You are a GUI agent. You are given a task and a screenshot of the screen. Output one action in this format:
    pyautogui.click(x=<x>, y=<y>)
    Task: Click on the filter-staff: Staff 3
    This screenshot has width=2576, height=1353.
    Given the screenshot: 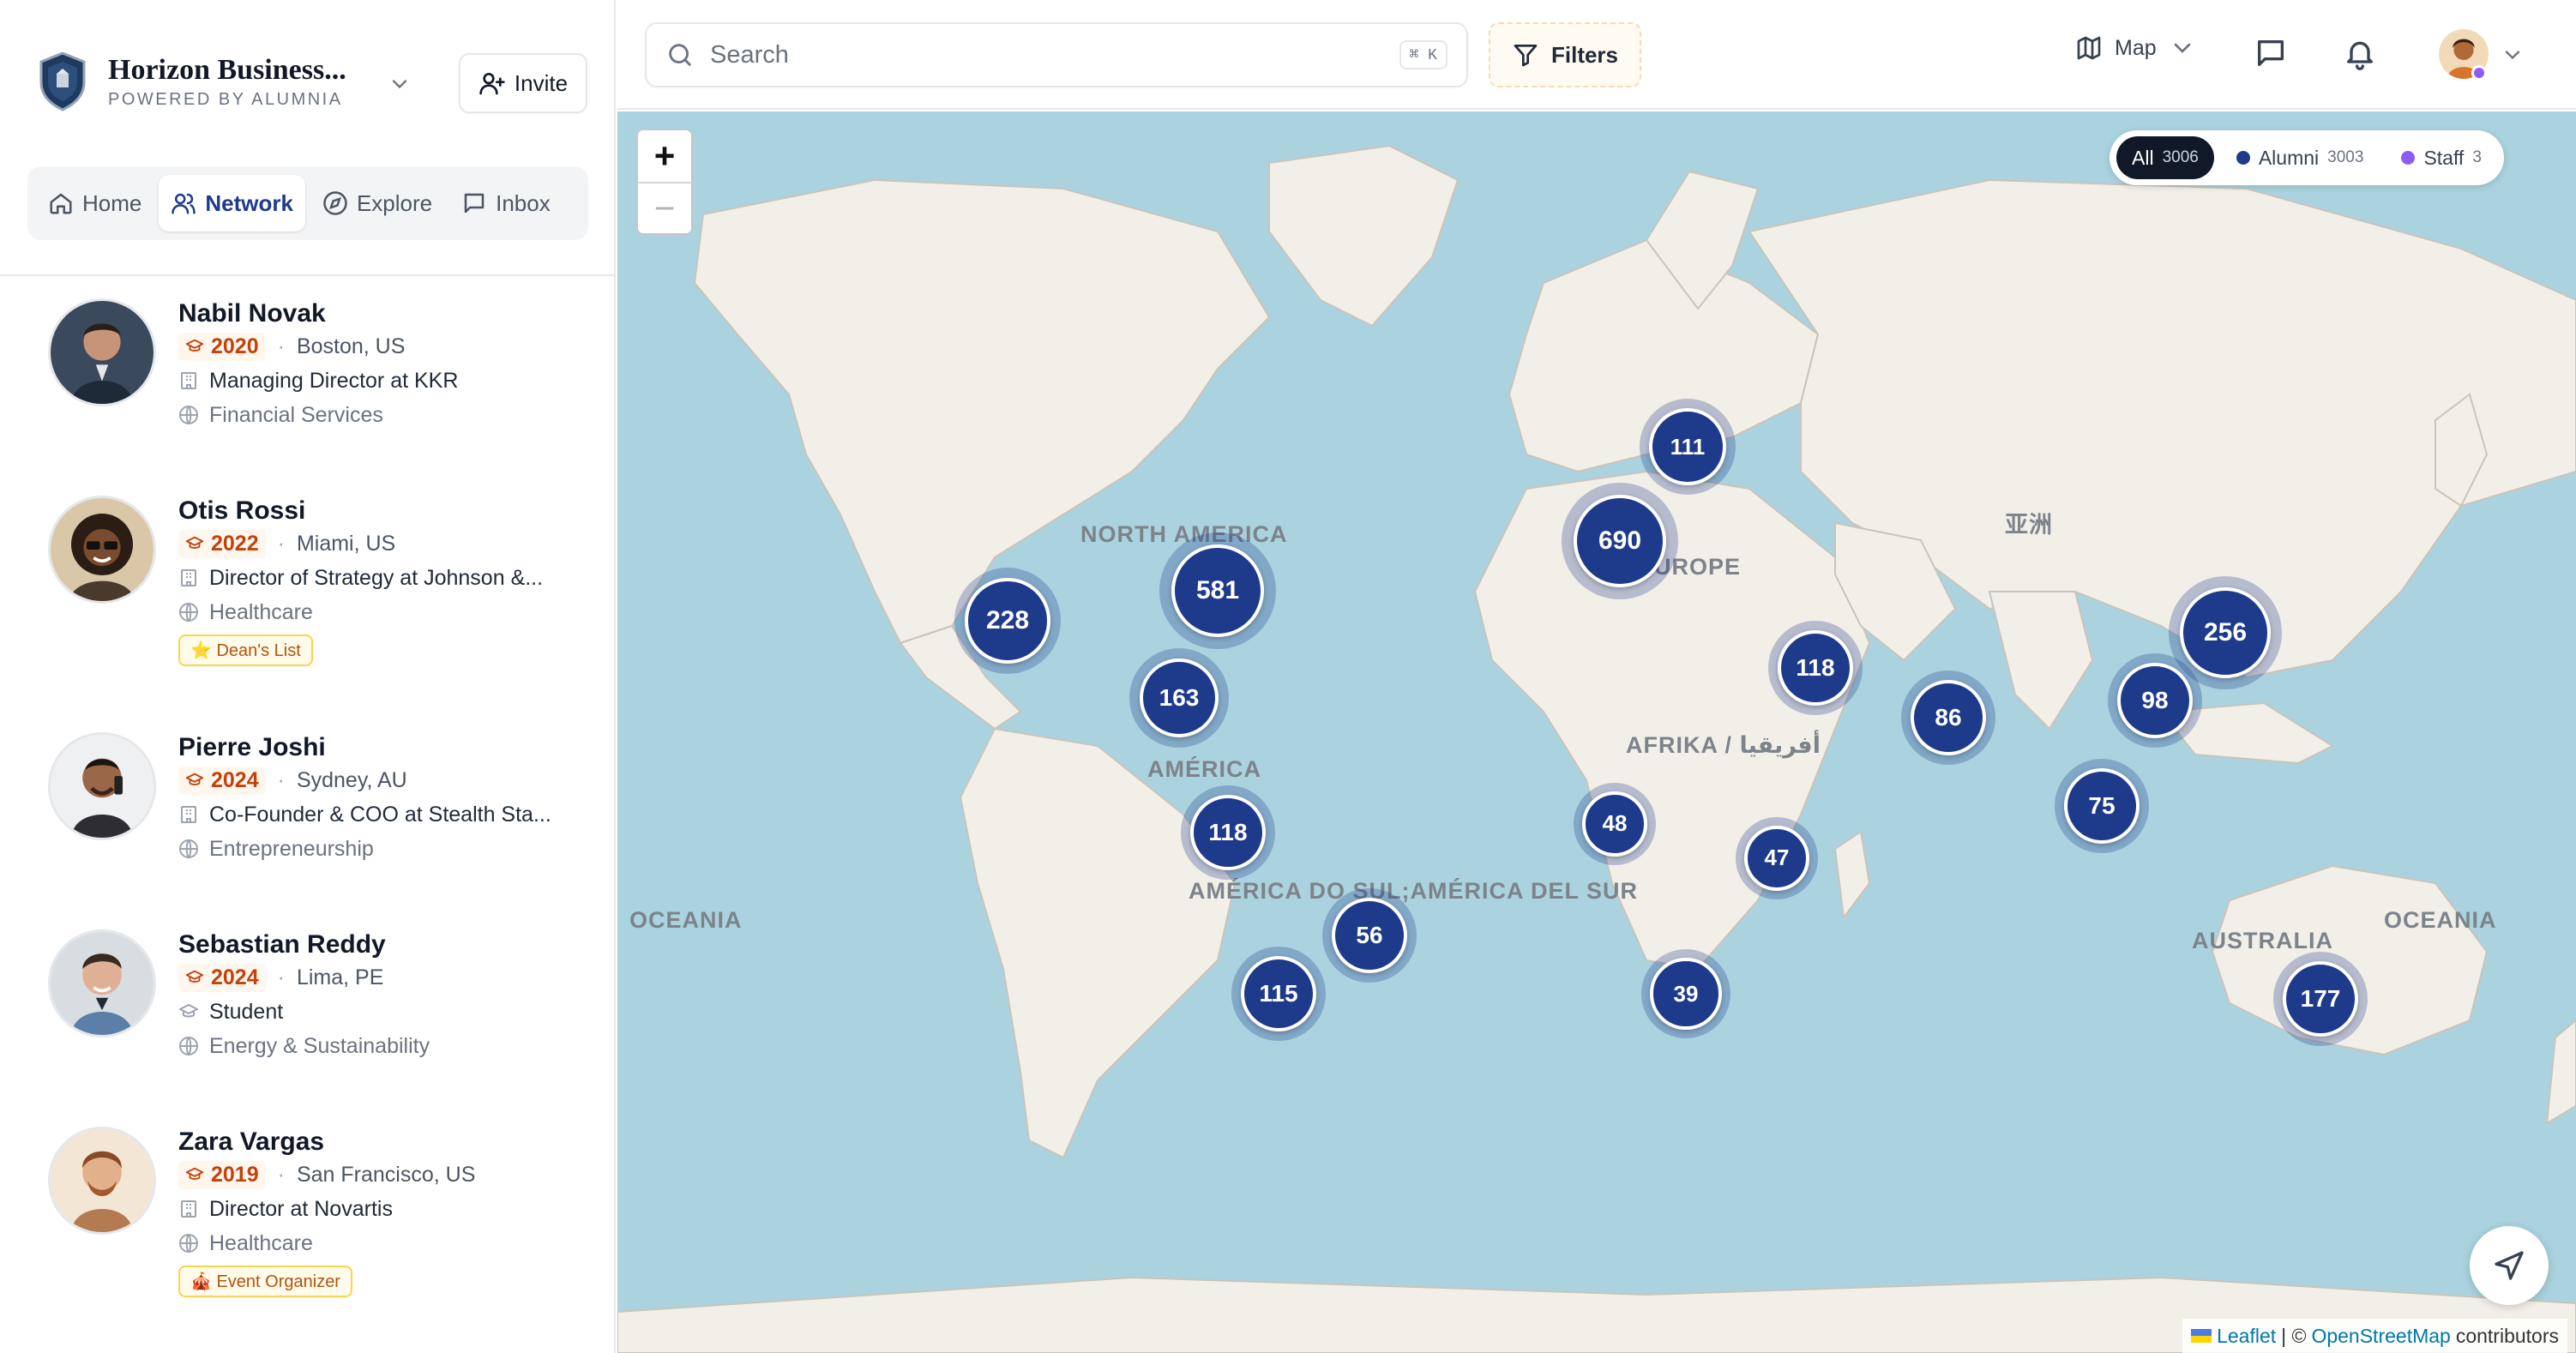 What is the action you would take?
    pyautogui.click(x=2441, y=157)
    